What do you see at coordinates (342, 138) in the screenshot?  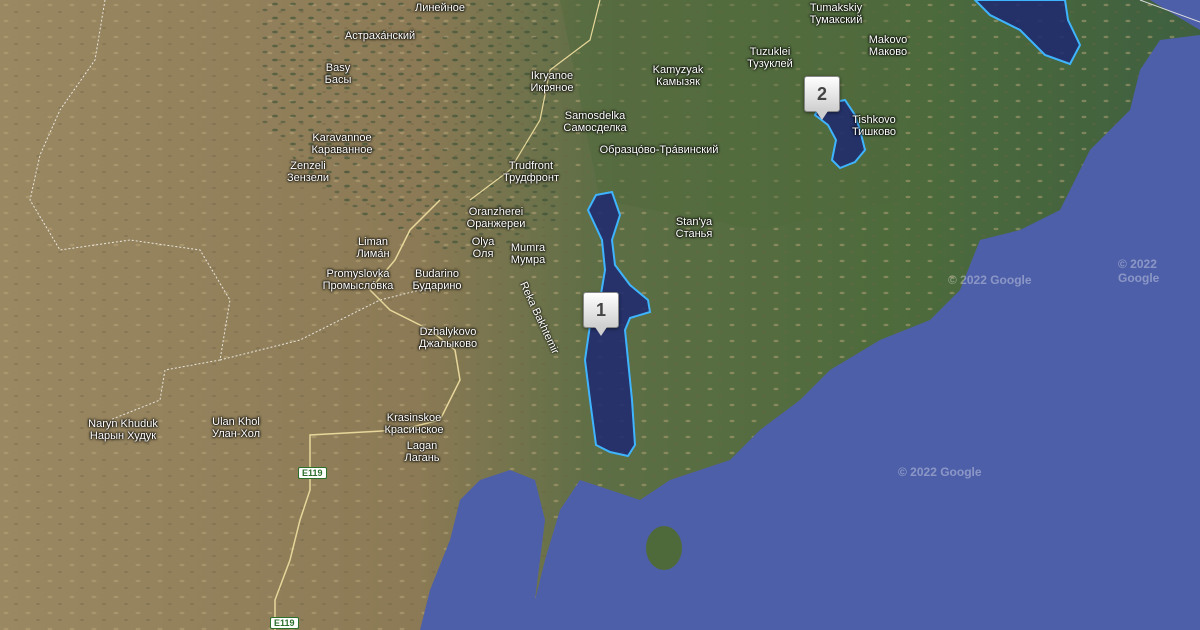 I see `place-label-line: Karavannoe` at bounding box center [342, 138].